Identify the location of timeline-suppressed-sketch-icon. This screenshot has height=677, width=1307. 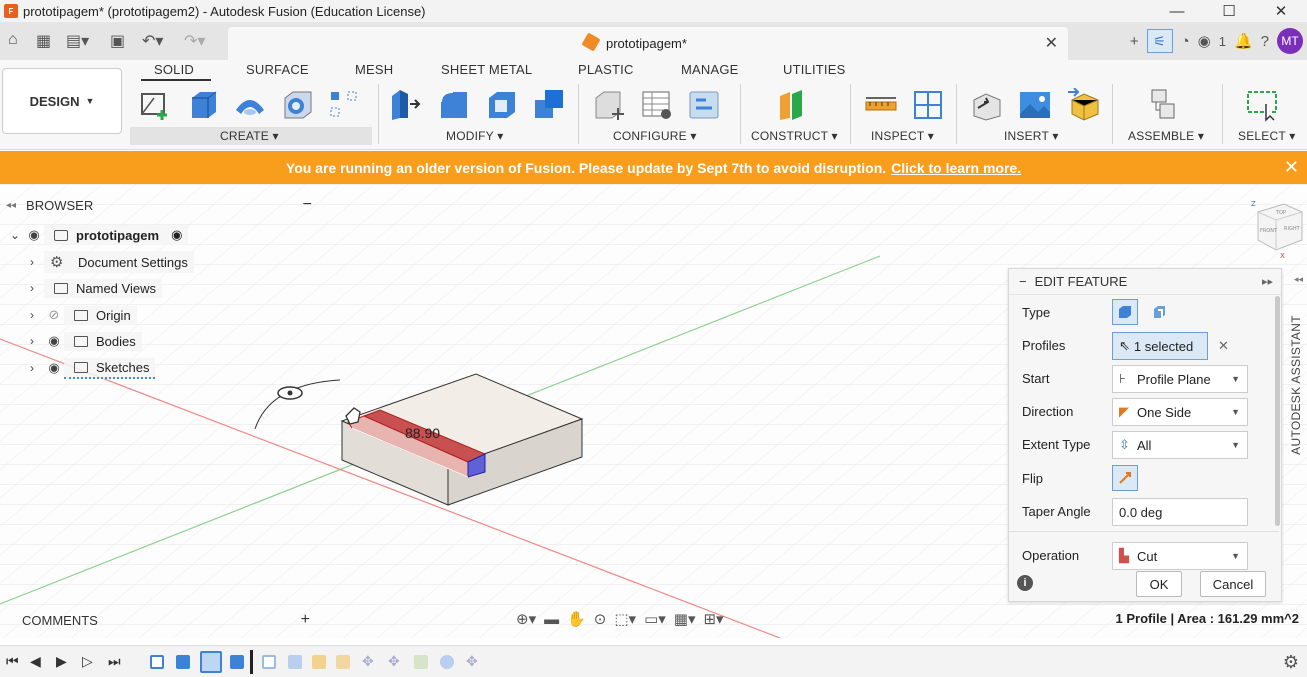
(269, 662).